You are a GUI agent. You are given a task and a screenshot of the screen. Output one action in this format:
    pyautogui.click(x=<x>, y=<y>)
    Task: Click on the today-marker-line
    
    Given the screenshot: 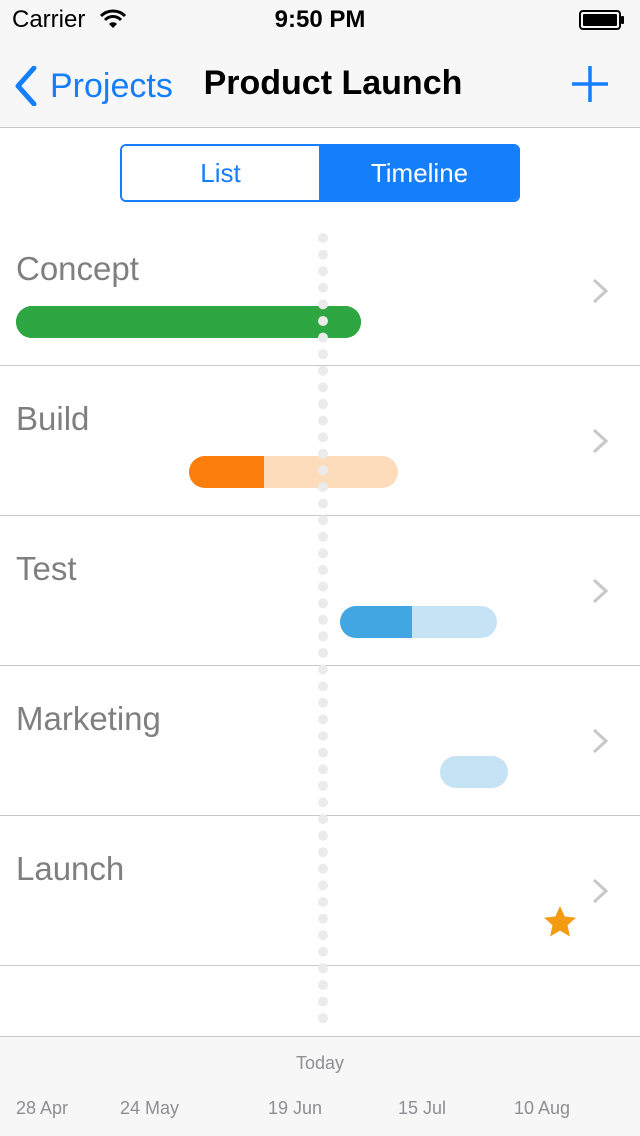 What is the action you would take?
    pyautogui.click(x=323, y=628)
    